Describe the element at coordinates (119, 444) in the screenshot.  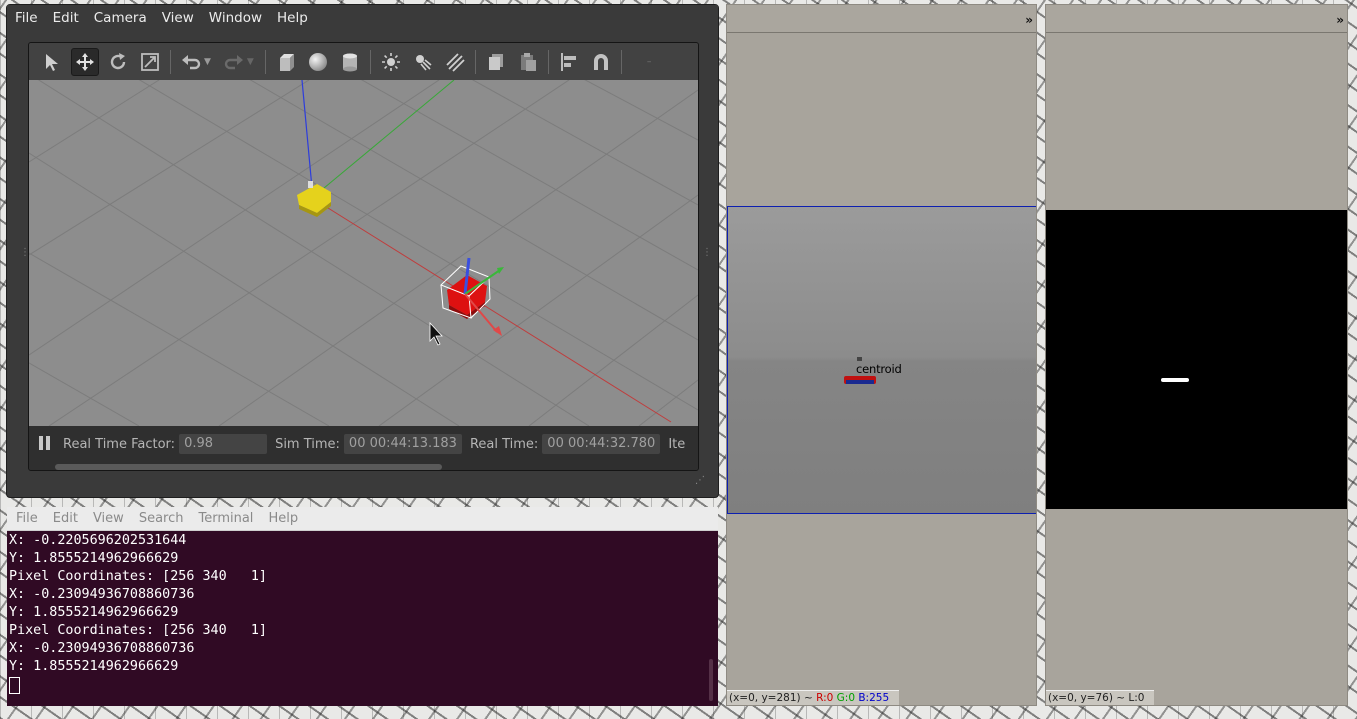
I see `real-time-factor-label: Real Time Factor:` at that location.